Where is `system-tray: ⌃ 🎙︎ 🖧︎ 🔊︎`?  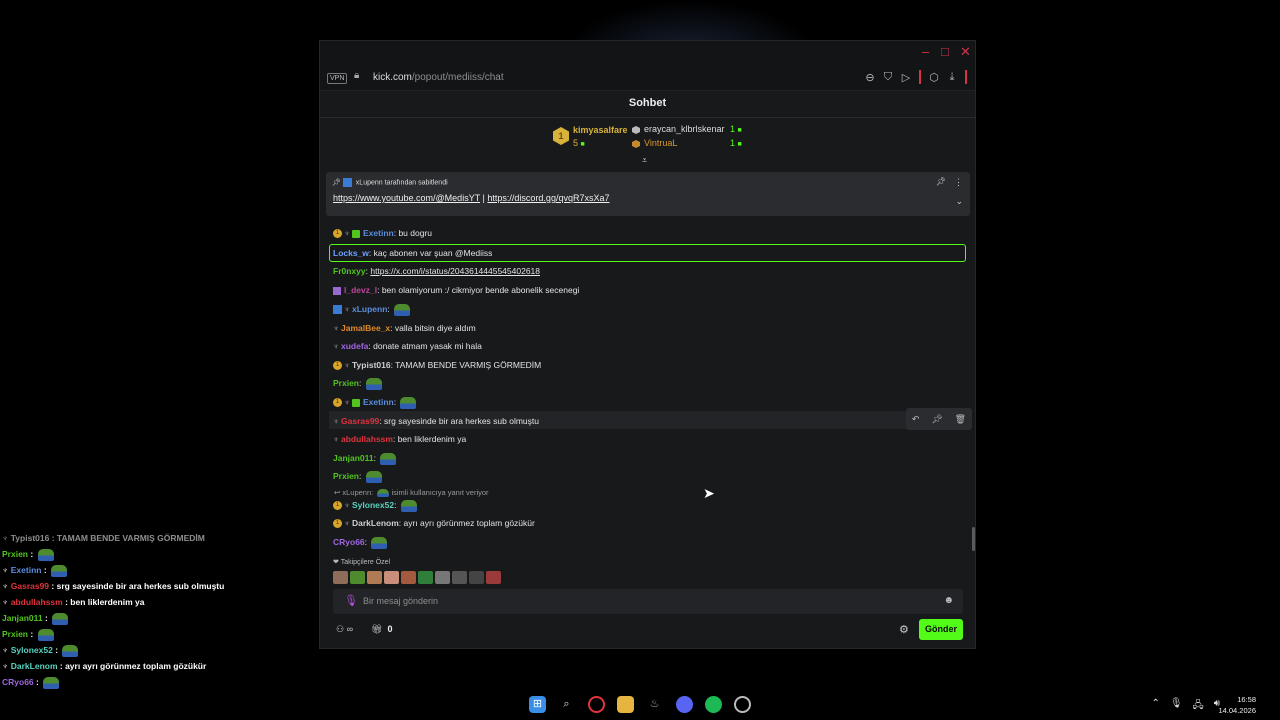
system-tray: ⌃ 🎙︎ 🖧︎ 🔊︎ is located at coordinates (1185, 706).